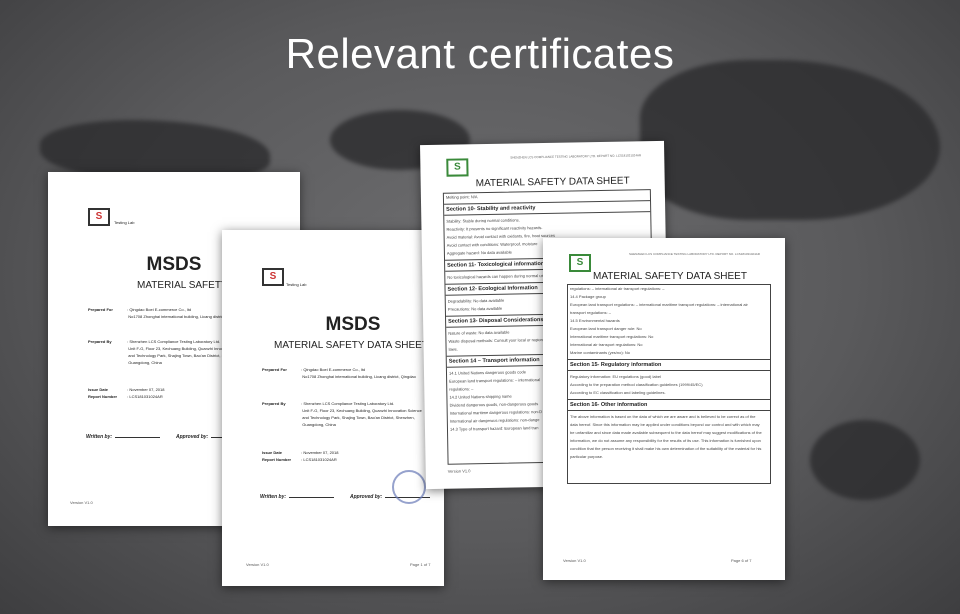 This screenshot has height=614, width=960. Describe the element at coordinates (595, 320) in the screenshot. I see `sheet-line: 14.5 Environmental hazards` at that location.